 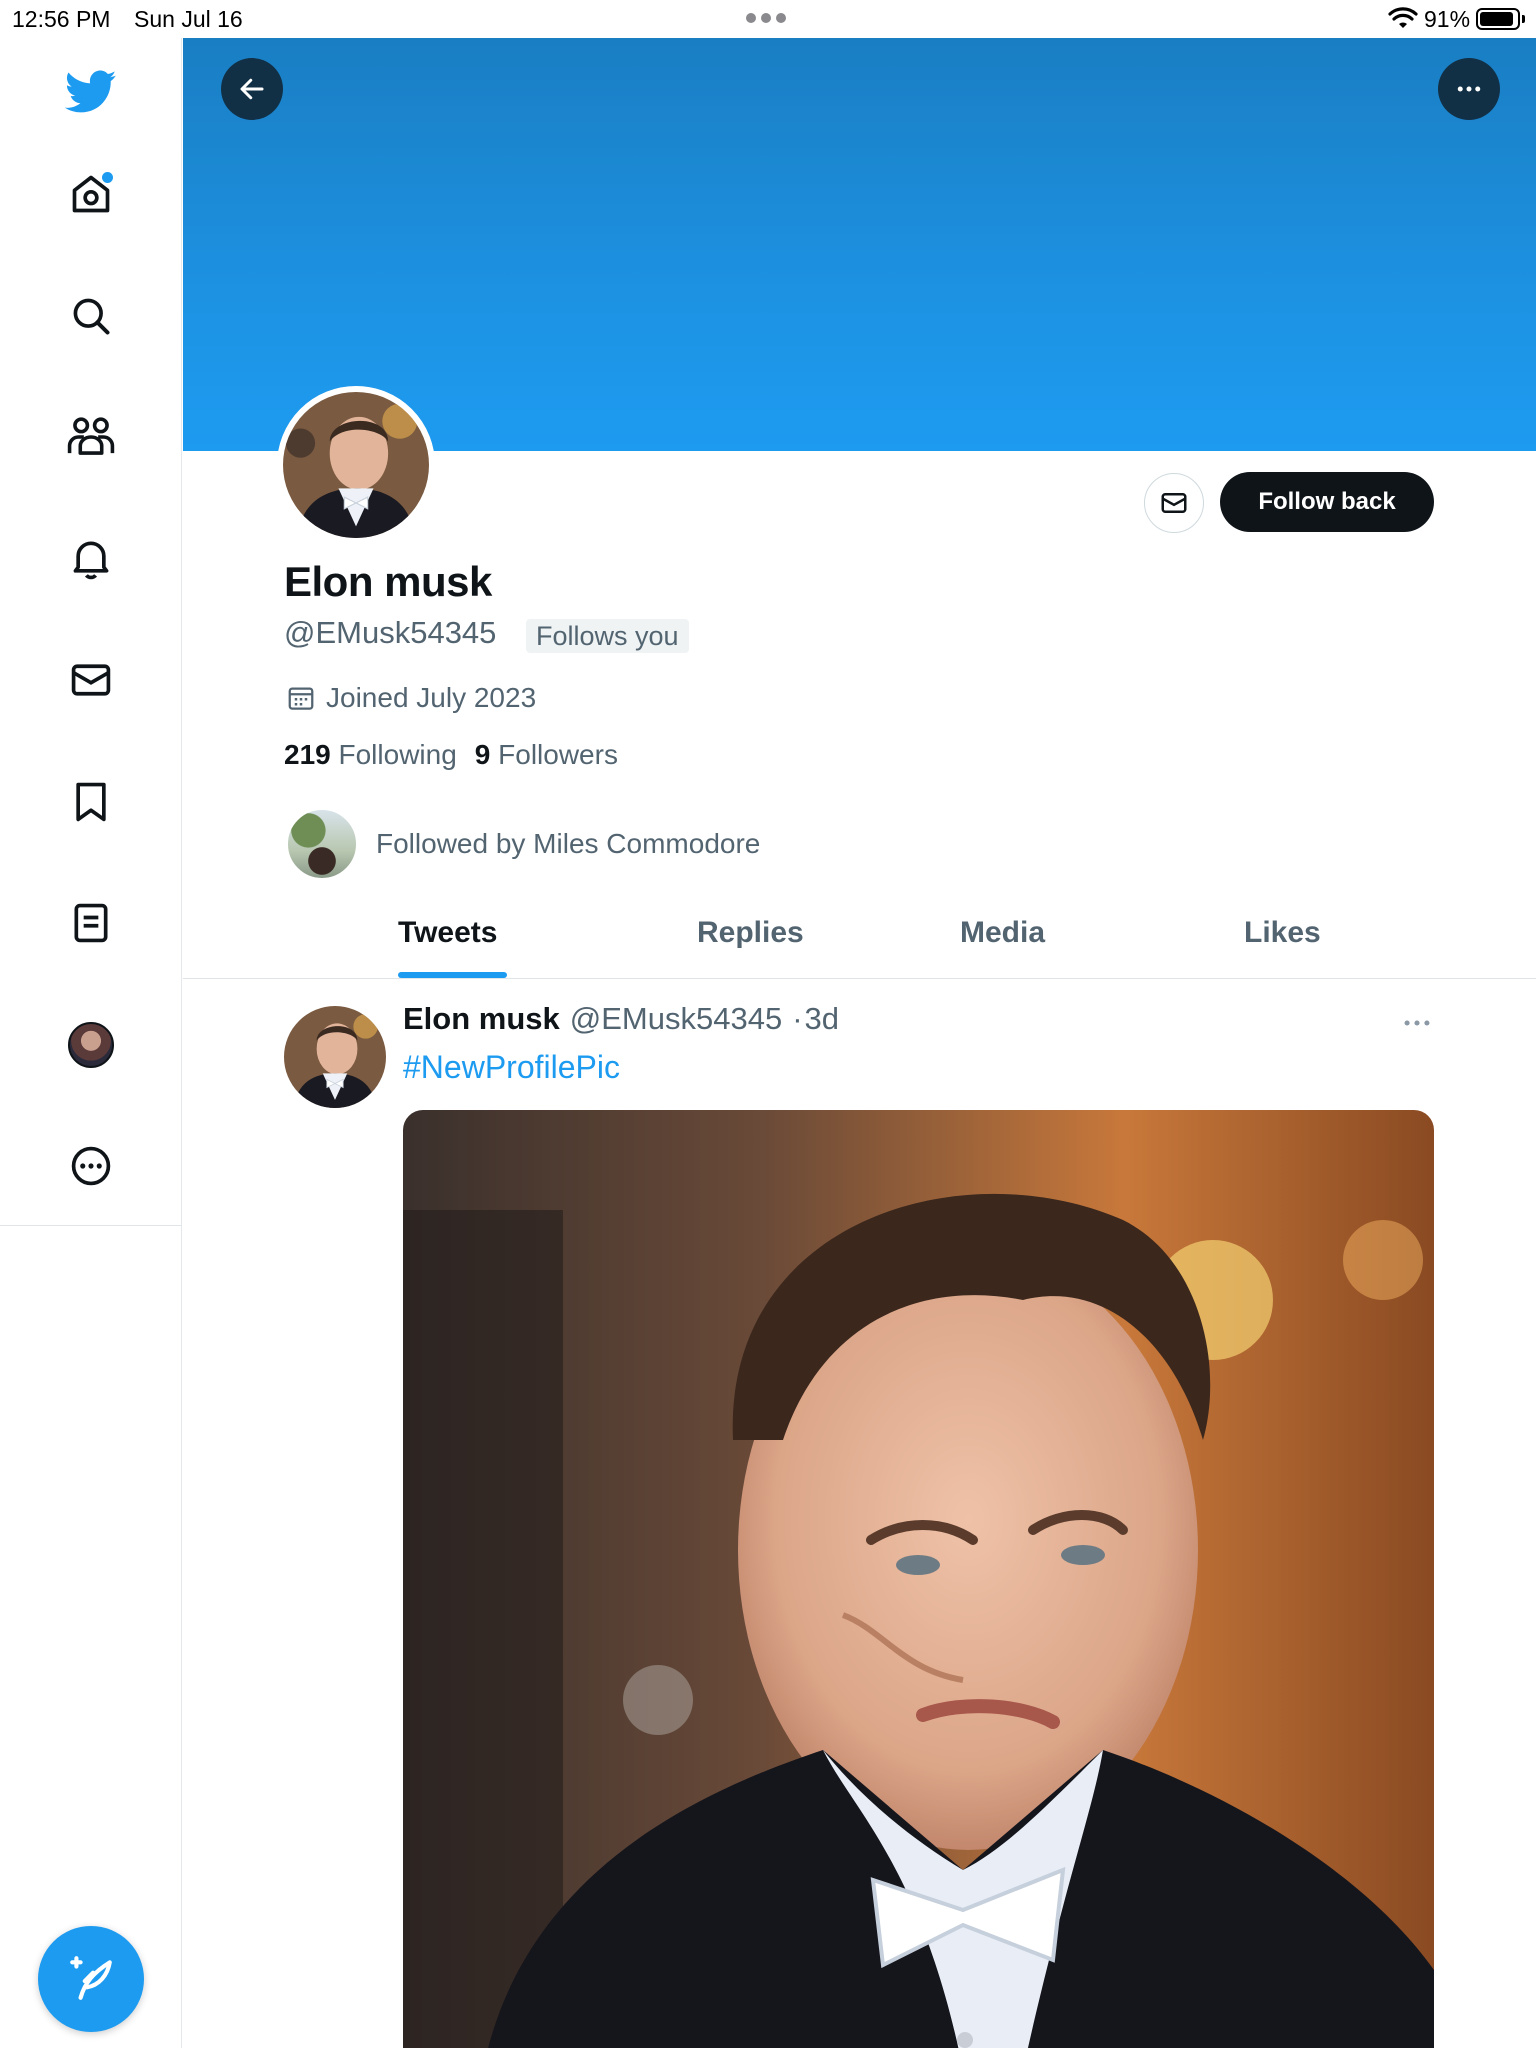 What do you see at coordinates (511, 1067) in the screenshot?
I see `tweet-hashtag-link: #NewProfilePic` at bounding box center [511, 1067].